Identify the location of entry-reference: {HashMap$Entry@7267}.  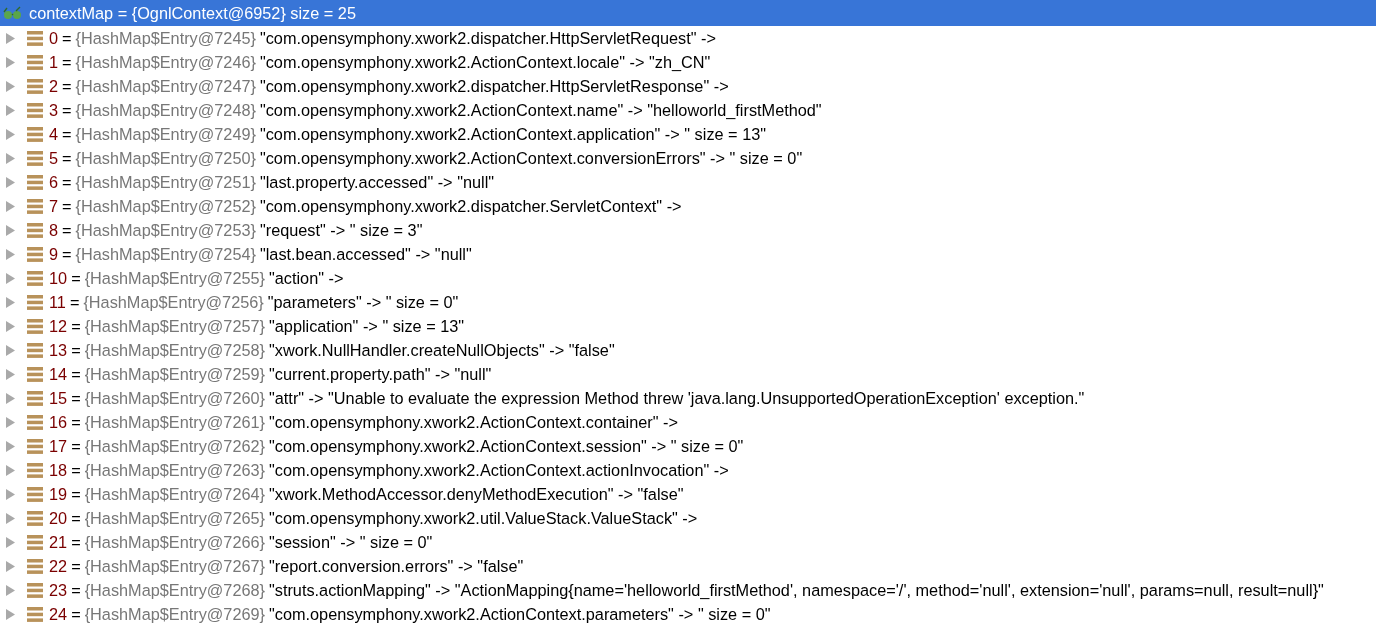
(174, 566).